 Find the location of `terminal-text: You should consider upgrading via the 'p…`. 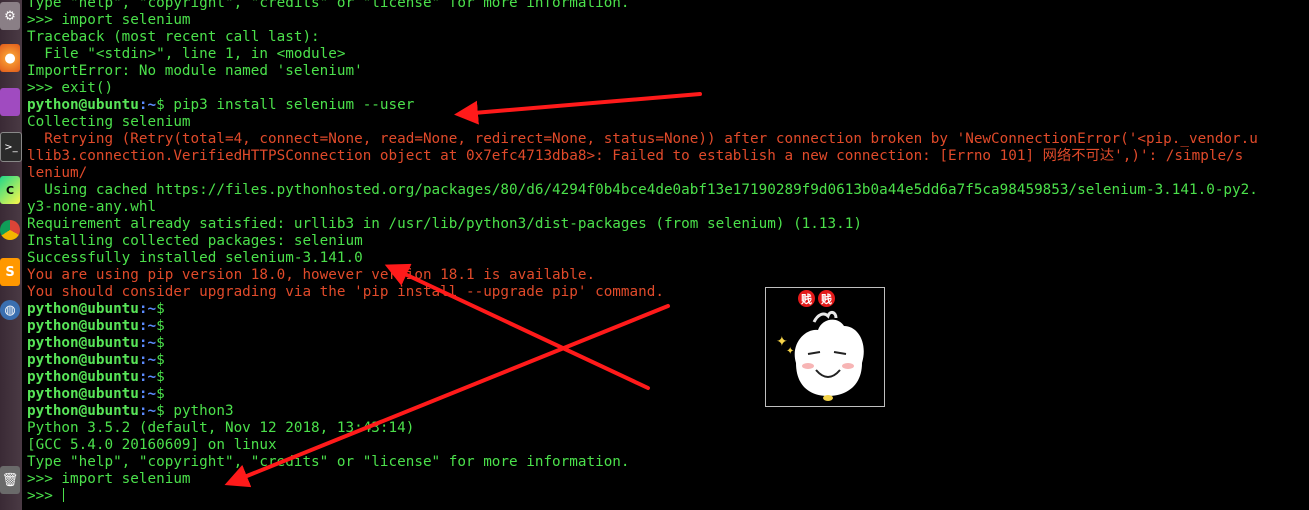

terminal-text: You should consider upgrading via the 'p… is located at coordinates (345, 292).